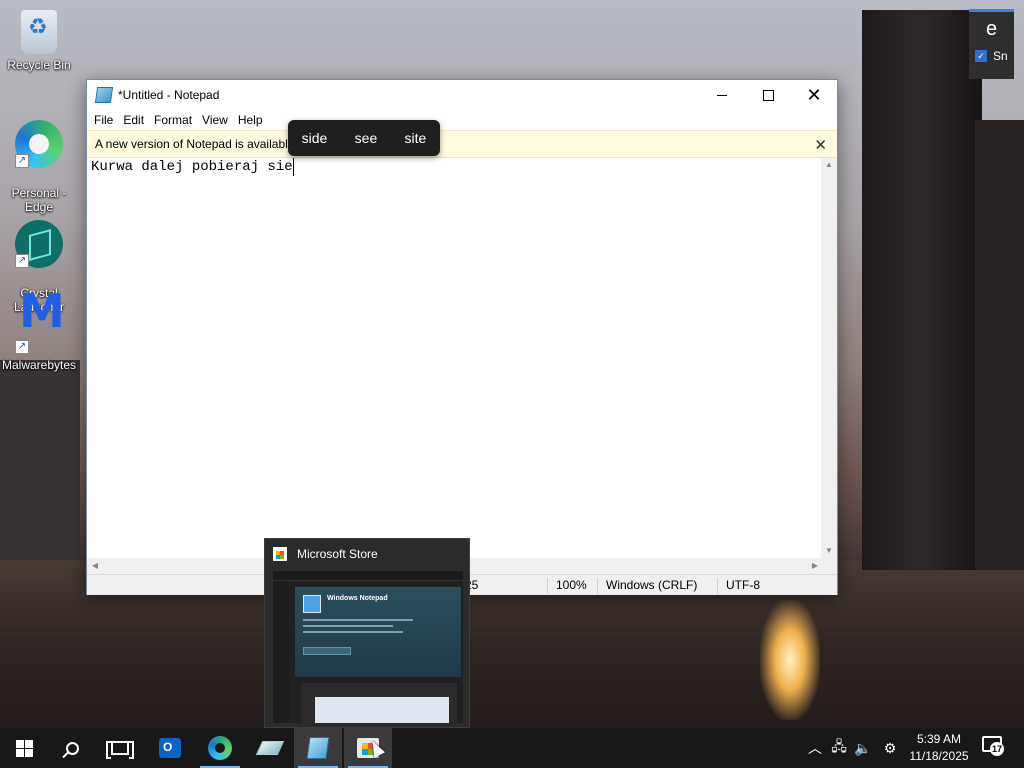 Image resolution: width=1024 pixels, height=768 pixels. Describe the element at coordinates (40, 460) in the screenshot. I see `wallpaper-building` at that location.